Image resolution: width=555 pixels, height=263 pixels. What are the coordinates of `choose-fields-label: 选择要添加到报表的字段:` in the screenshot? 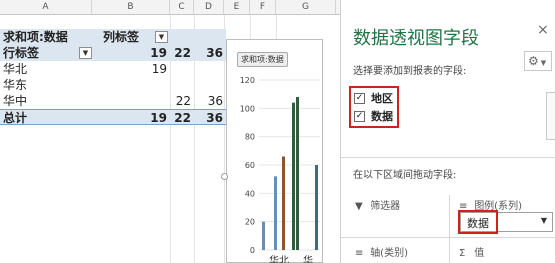 It's located at (410, 71).